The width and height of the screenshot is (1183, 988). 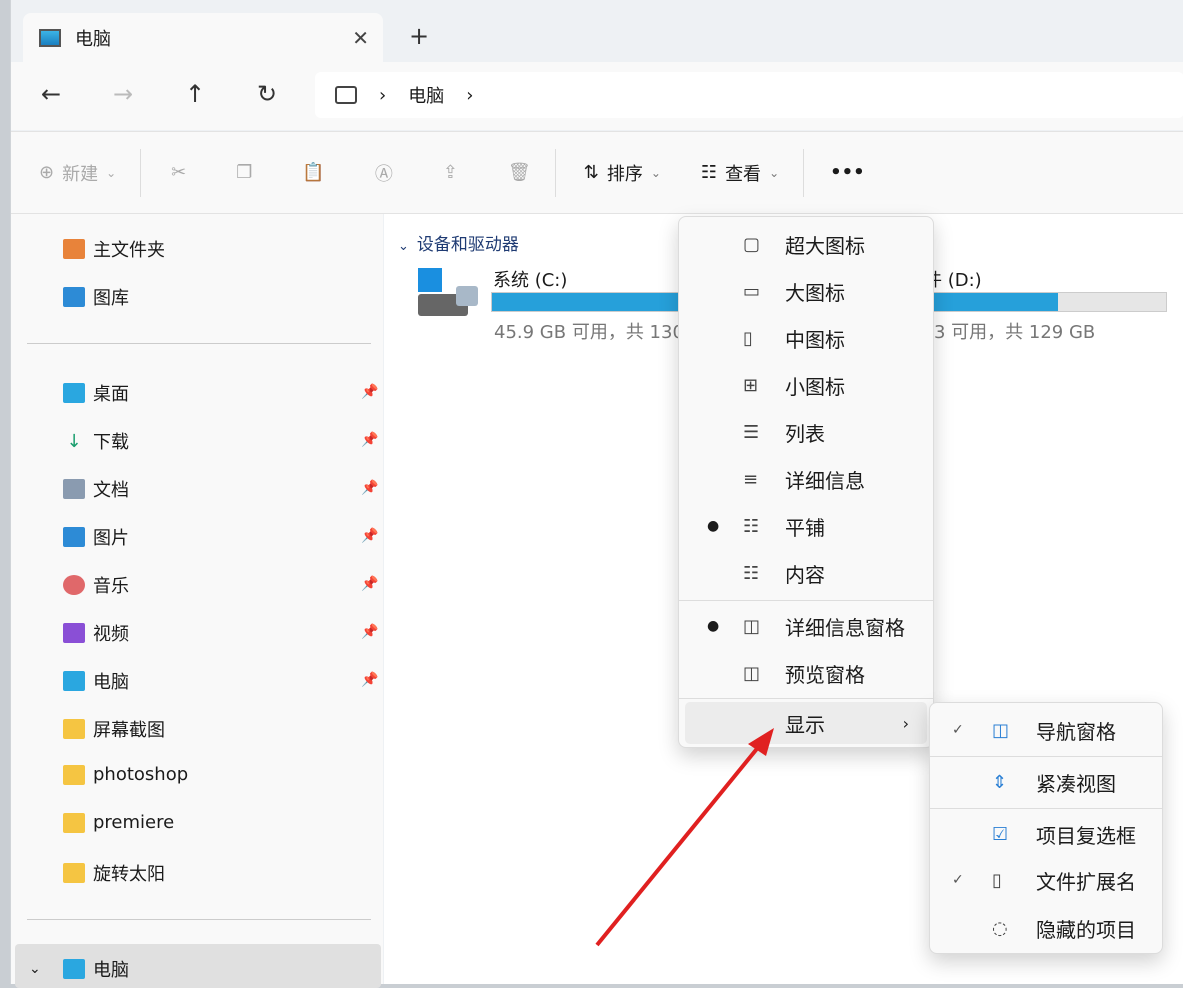 I want to click on view-icon: ☷, so click(x=709, y=172).